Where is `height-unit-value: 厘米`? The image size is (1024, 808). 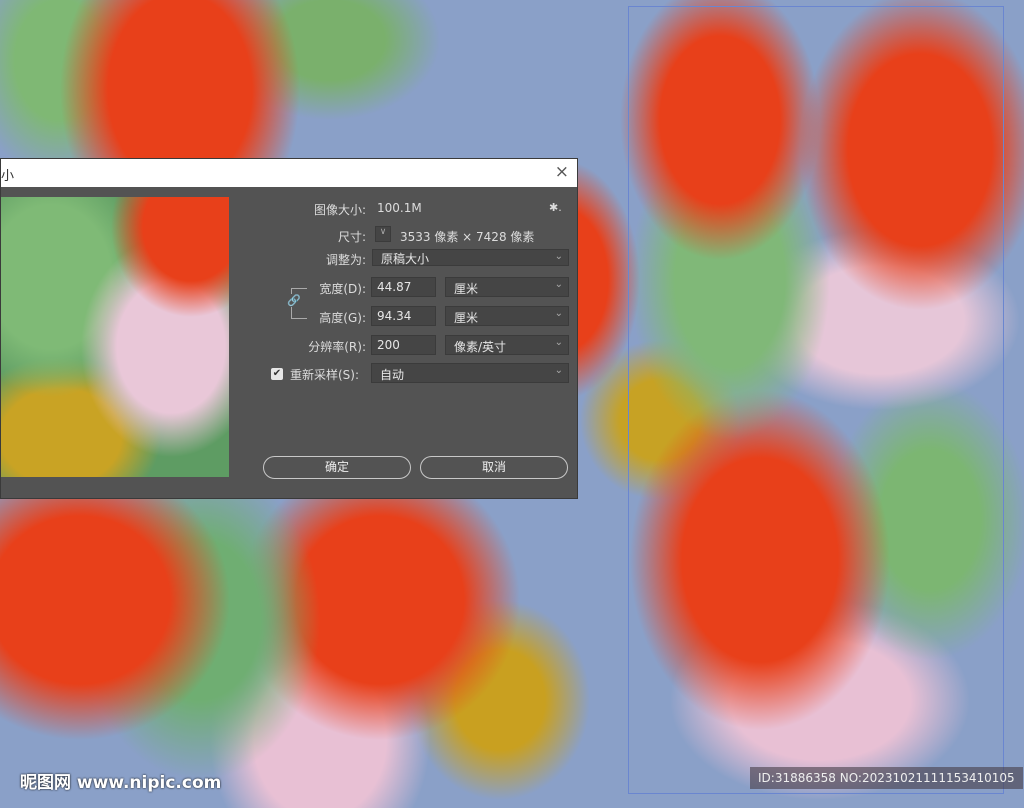 height-unit-value: 厘米 is located at coordinates (466, 318).